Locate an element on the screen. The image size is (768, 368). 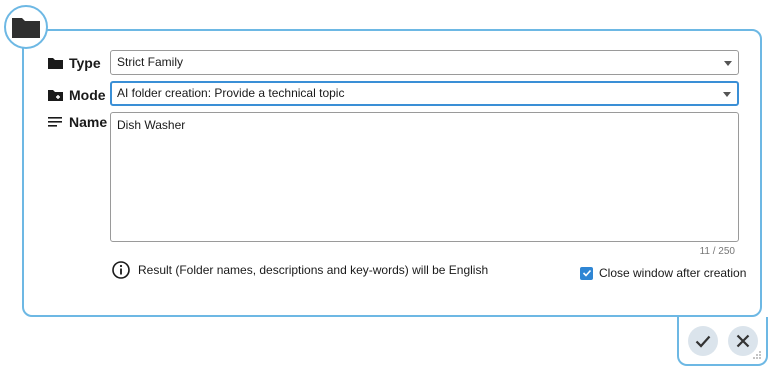
action-bar is located at coordinates (722, 341).